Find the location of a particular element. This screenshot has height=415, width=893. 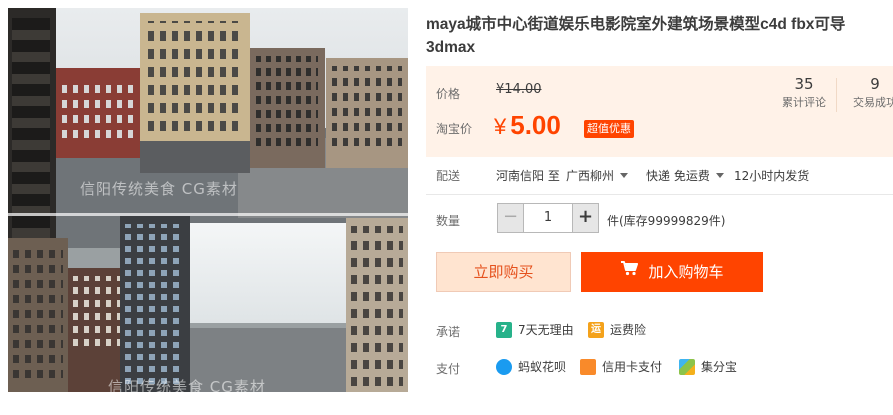

jifenbao-payment: 集分宝 is located at coordinates (708, 367).